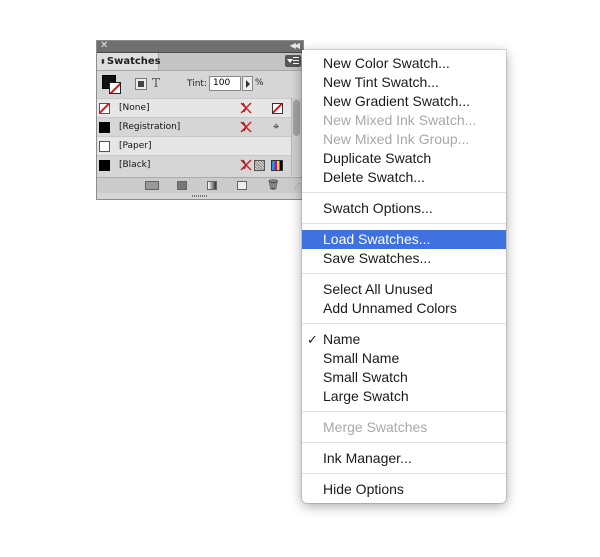 The width and height of the screenshot is (600, 557). What do you see at coordinates (242, 185) in the screenshot?
I see `new-swatch-icon` at bounding box center [242, 185].